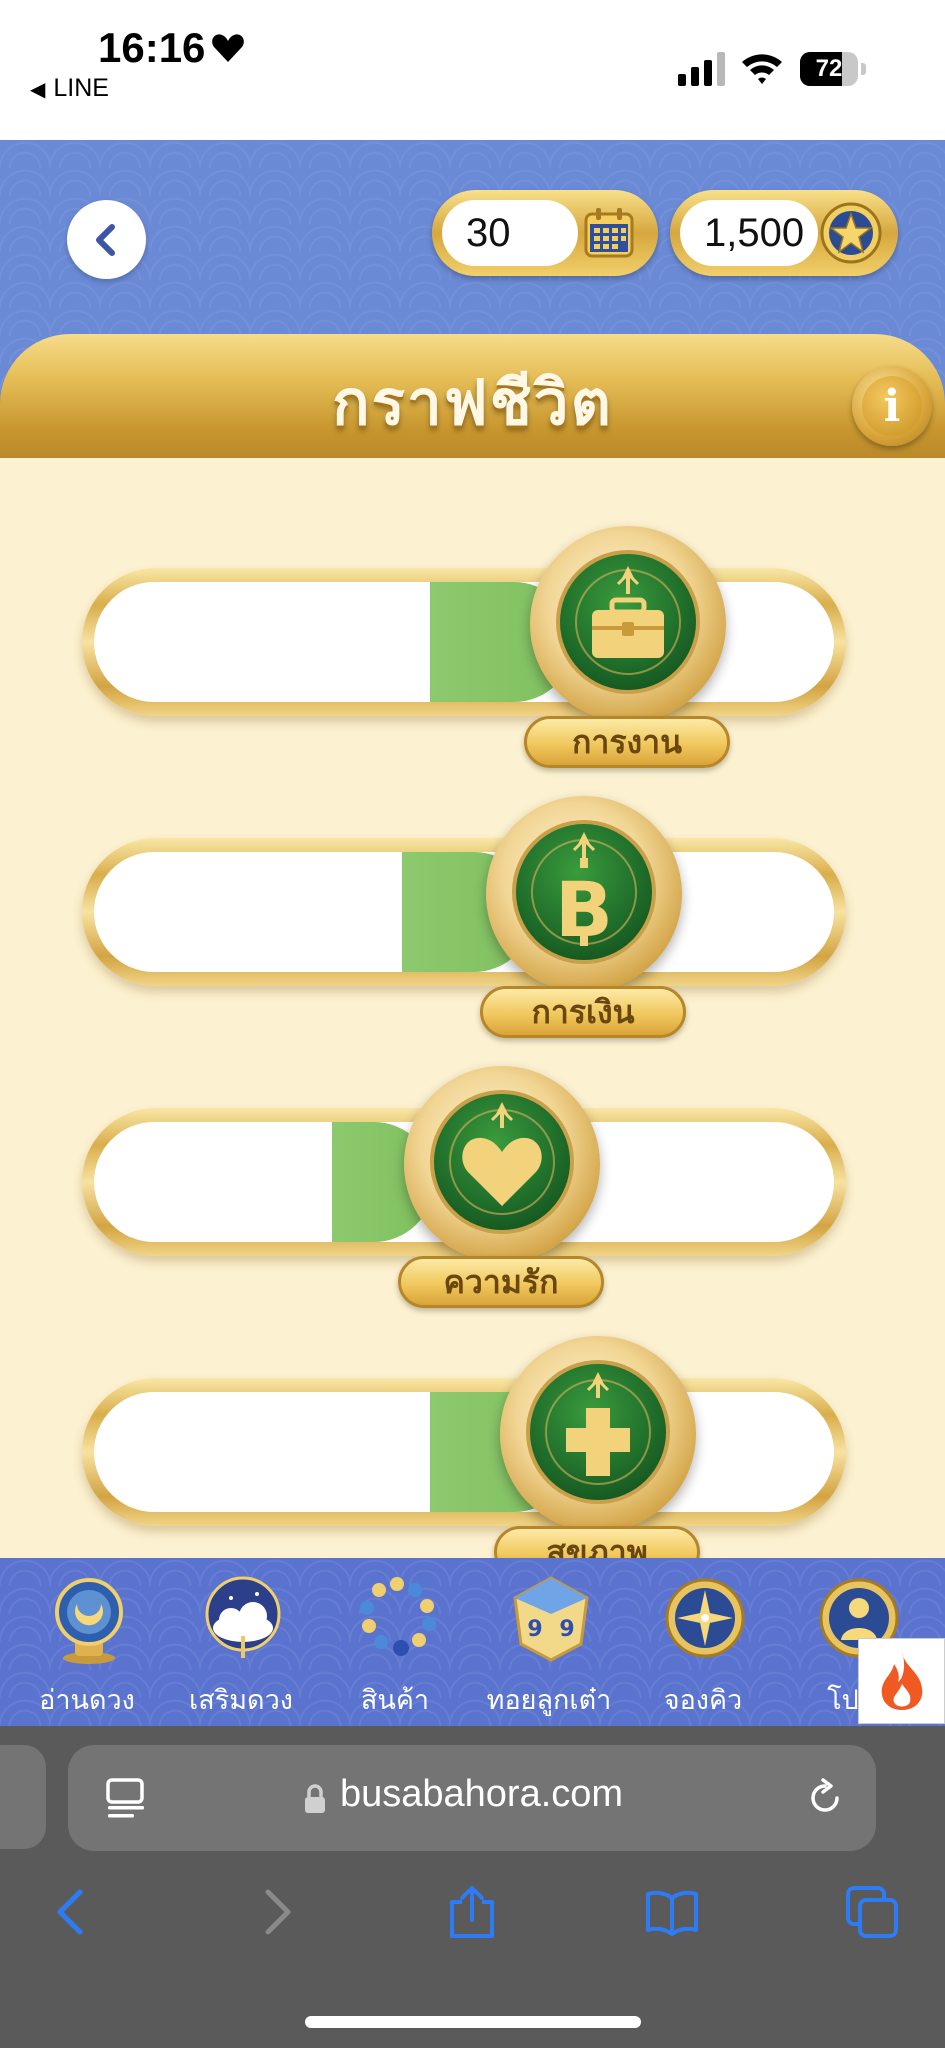  I want to click on health-medal, so click(598, 1434).